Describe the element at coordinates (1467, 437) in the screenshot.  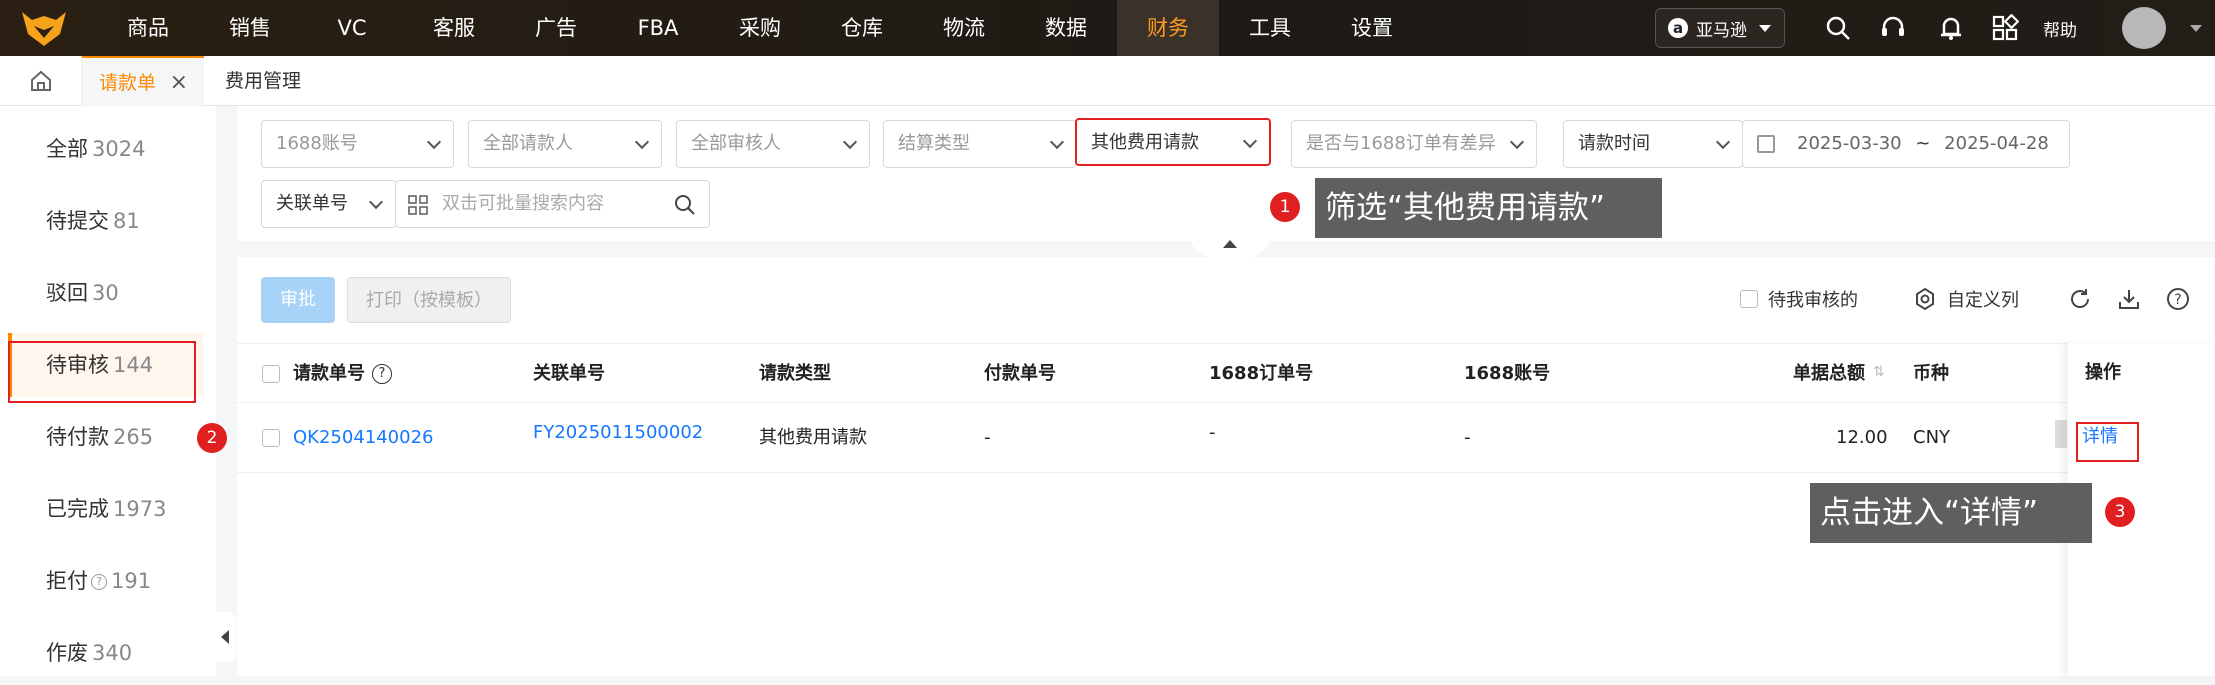
I see `cell-account-1688: -` at that location.